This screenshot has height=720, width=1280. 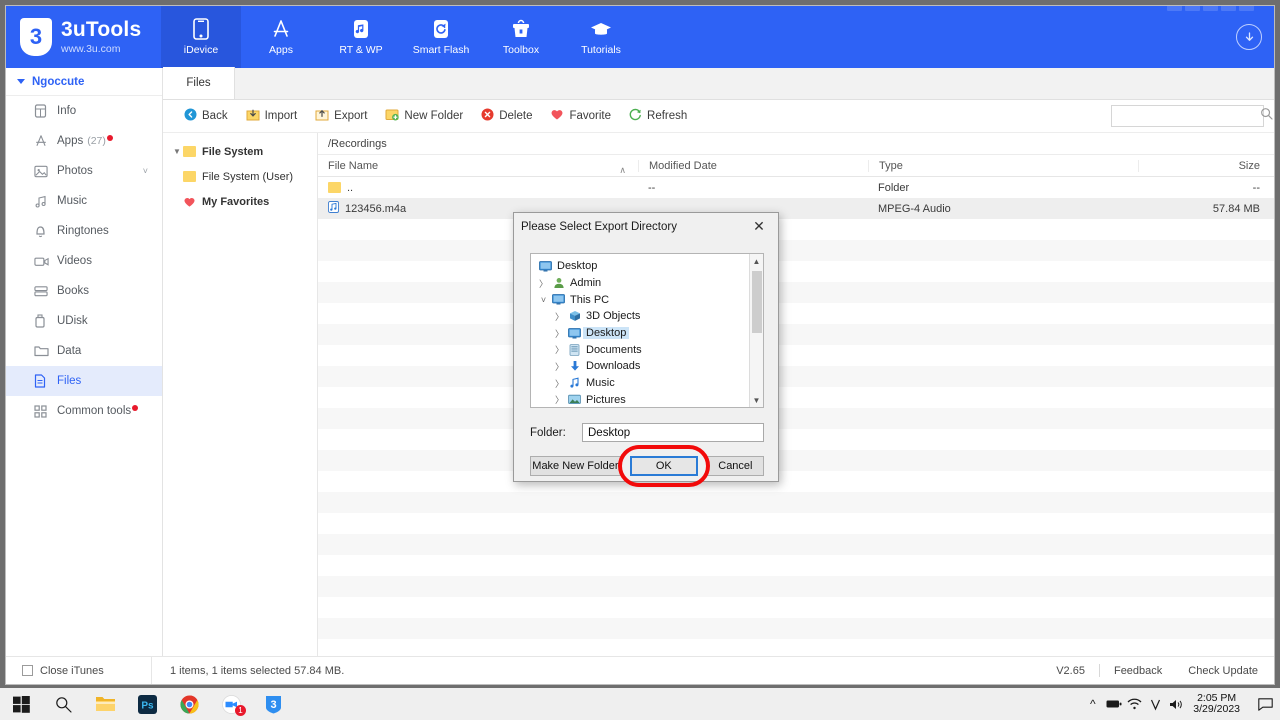 What do you see at coordinates (424, 116) in the screenshot?
I see `new-folder-button: New Folder` at bounding box center [424, 116].